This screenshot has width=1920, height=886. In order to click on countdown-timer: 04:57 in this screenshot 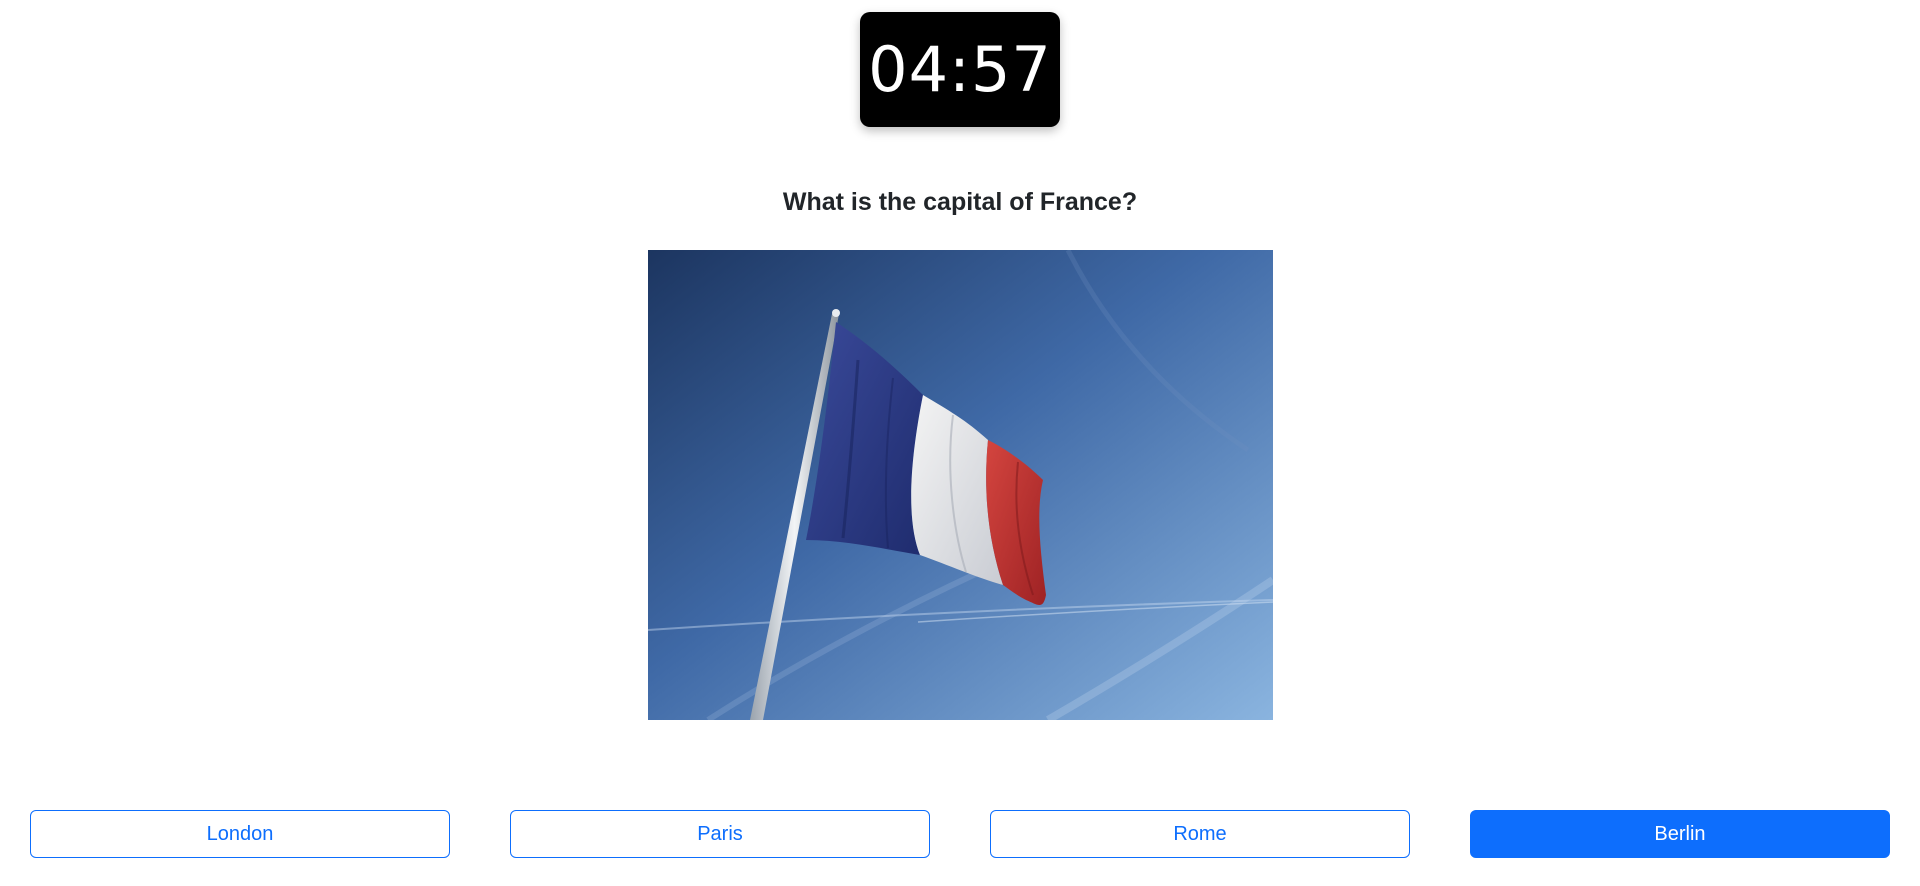, I will do `click(960, 69)`.